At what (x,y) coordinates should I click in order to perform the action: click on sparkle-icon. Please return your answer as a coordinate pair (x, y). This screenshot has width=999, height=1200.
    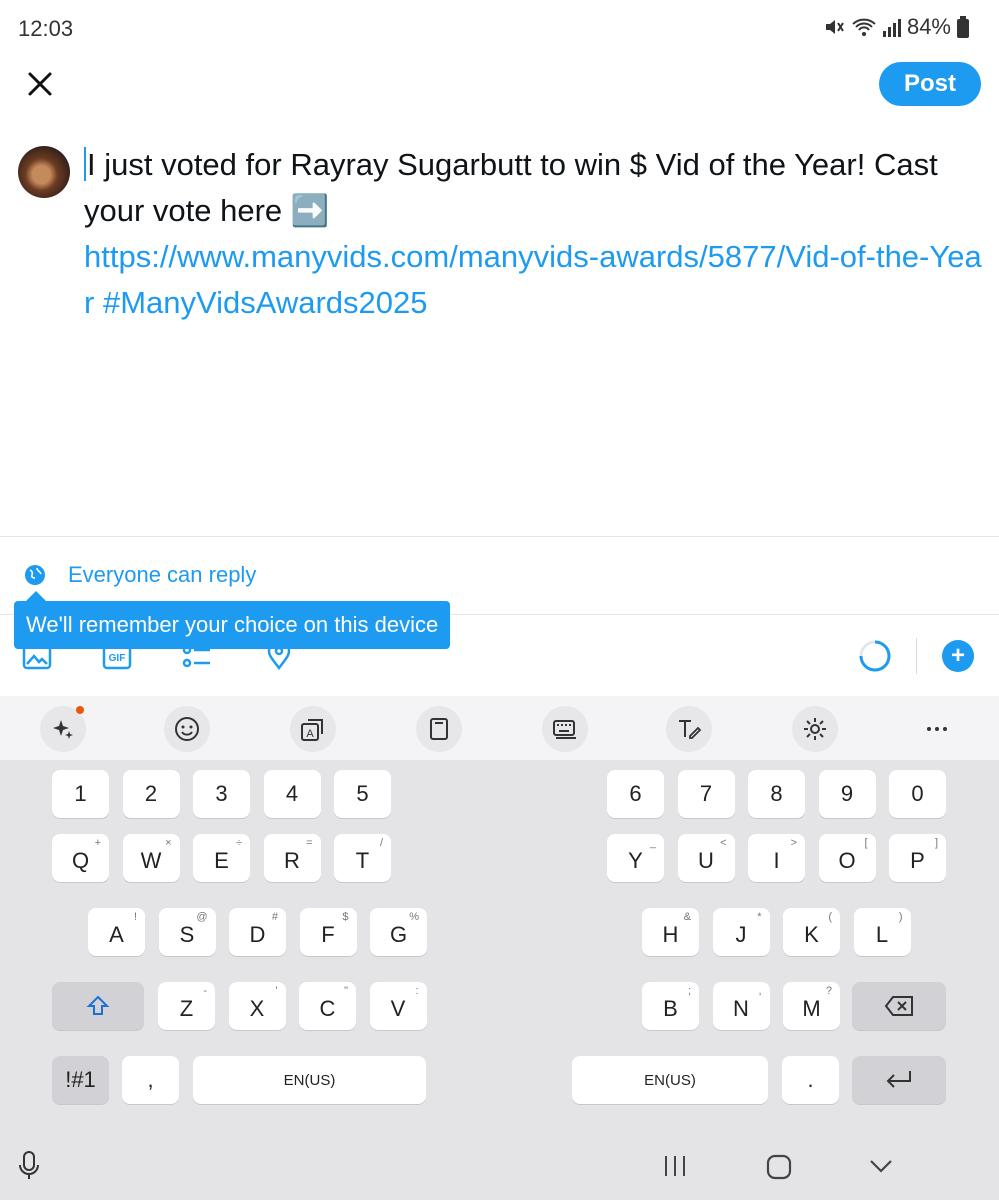
    Looking at the image, I should click on (63, 729).